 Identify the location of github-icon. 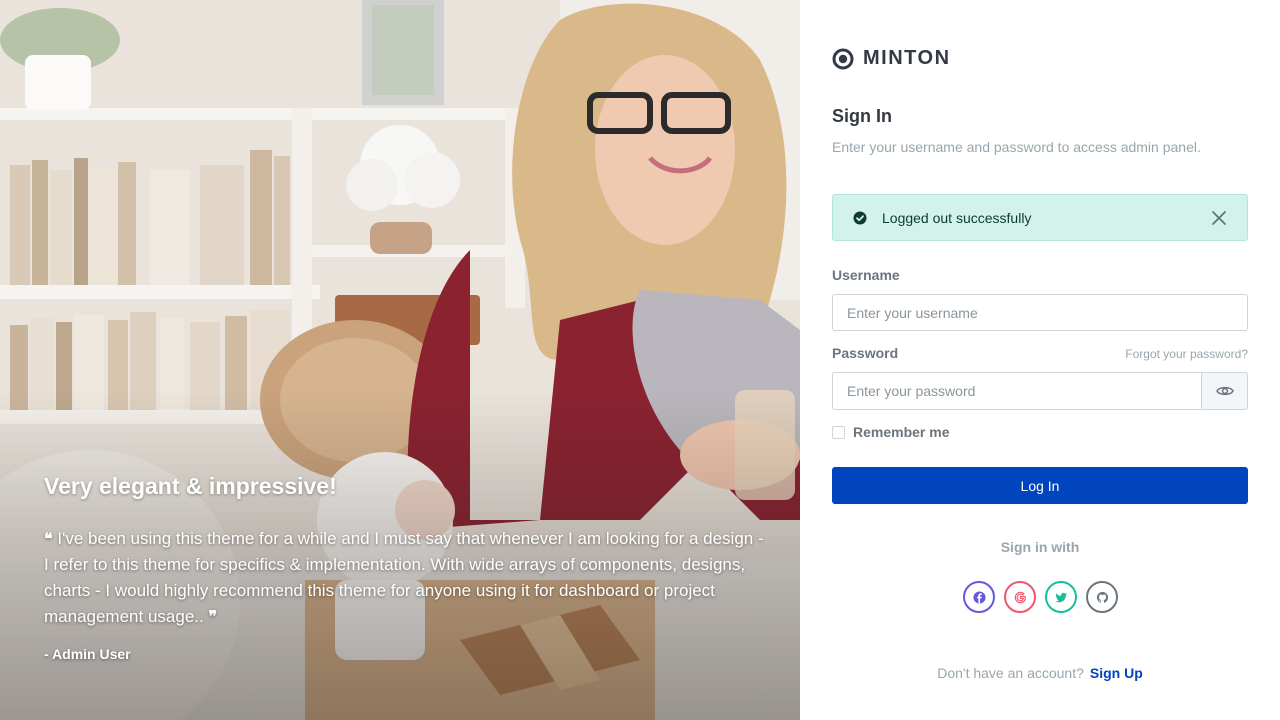
(1102, 597).